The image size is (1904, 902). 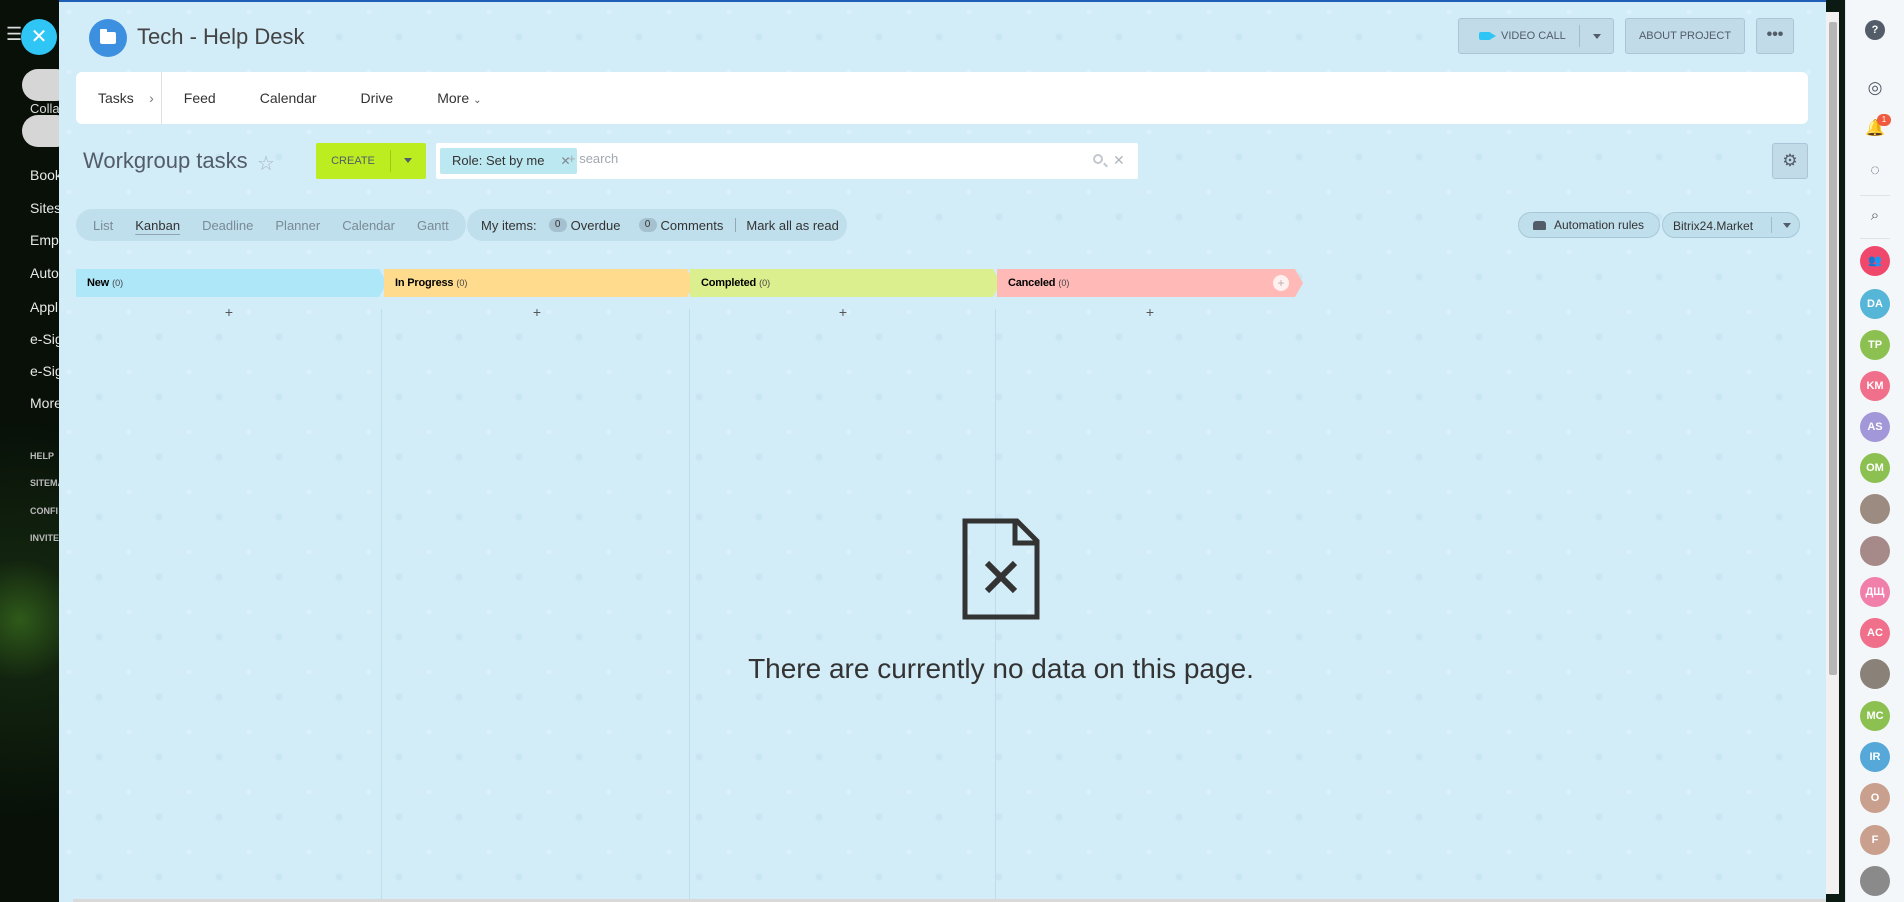 I want to click on avatar: KM, so click(x=1875, y=386).